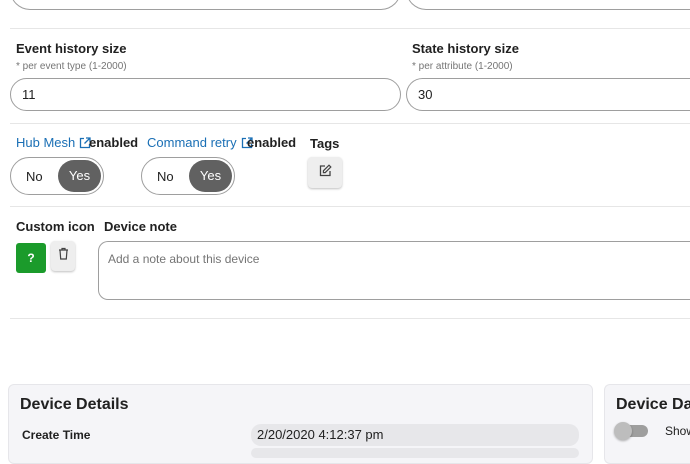 This screenshot has width=690, height=464. I want to click on create-time-value: 2/20/2020 4:12:37 pm, so click(415, 435).